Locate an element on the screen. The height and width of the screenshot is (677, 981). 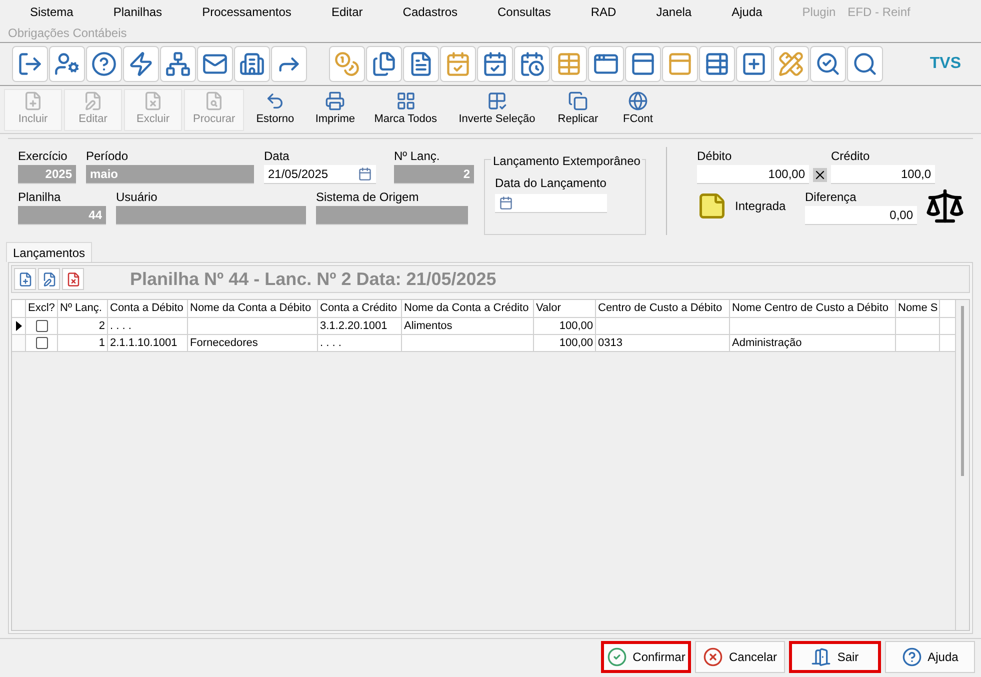
hierarchy-button is located at coordinates (178, 64).